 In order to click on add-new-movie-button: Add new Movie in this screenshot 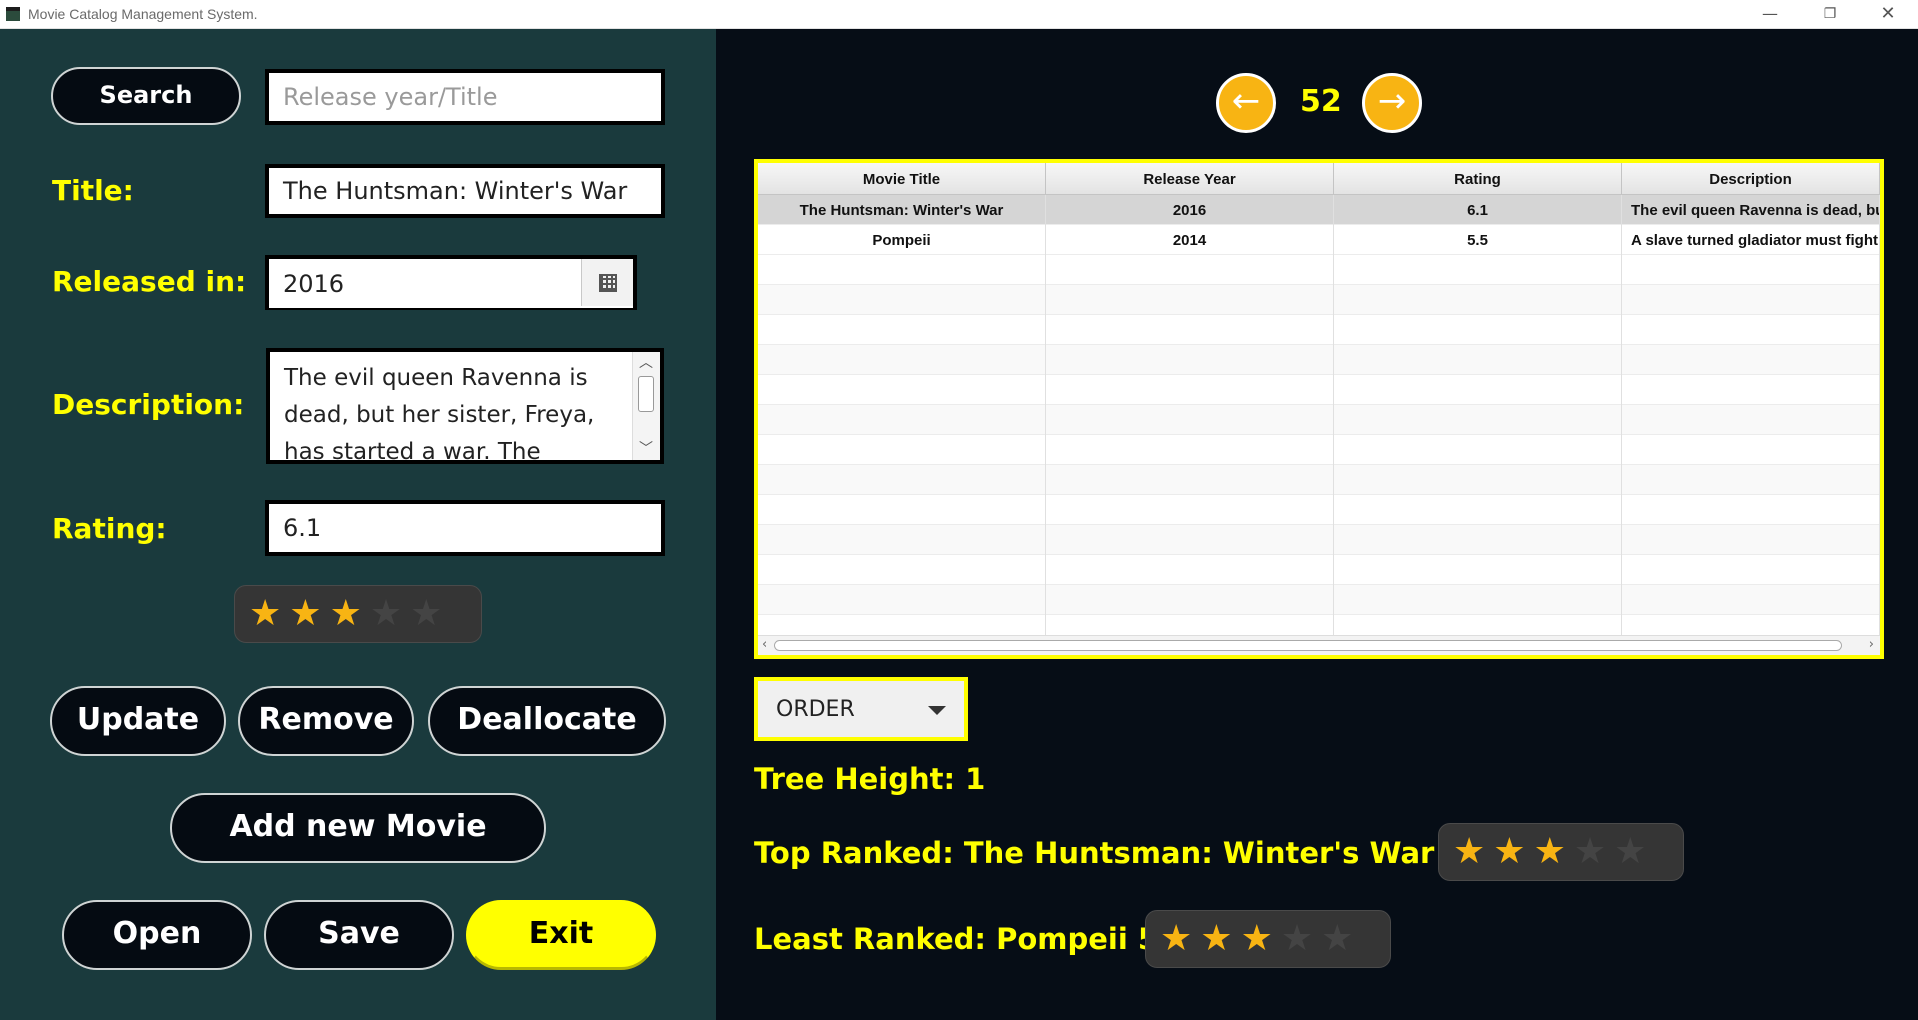, I will do `click(358, 828)`.